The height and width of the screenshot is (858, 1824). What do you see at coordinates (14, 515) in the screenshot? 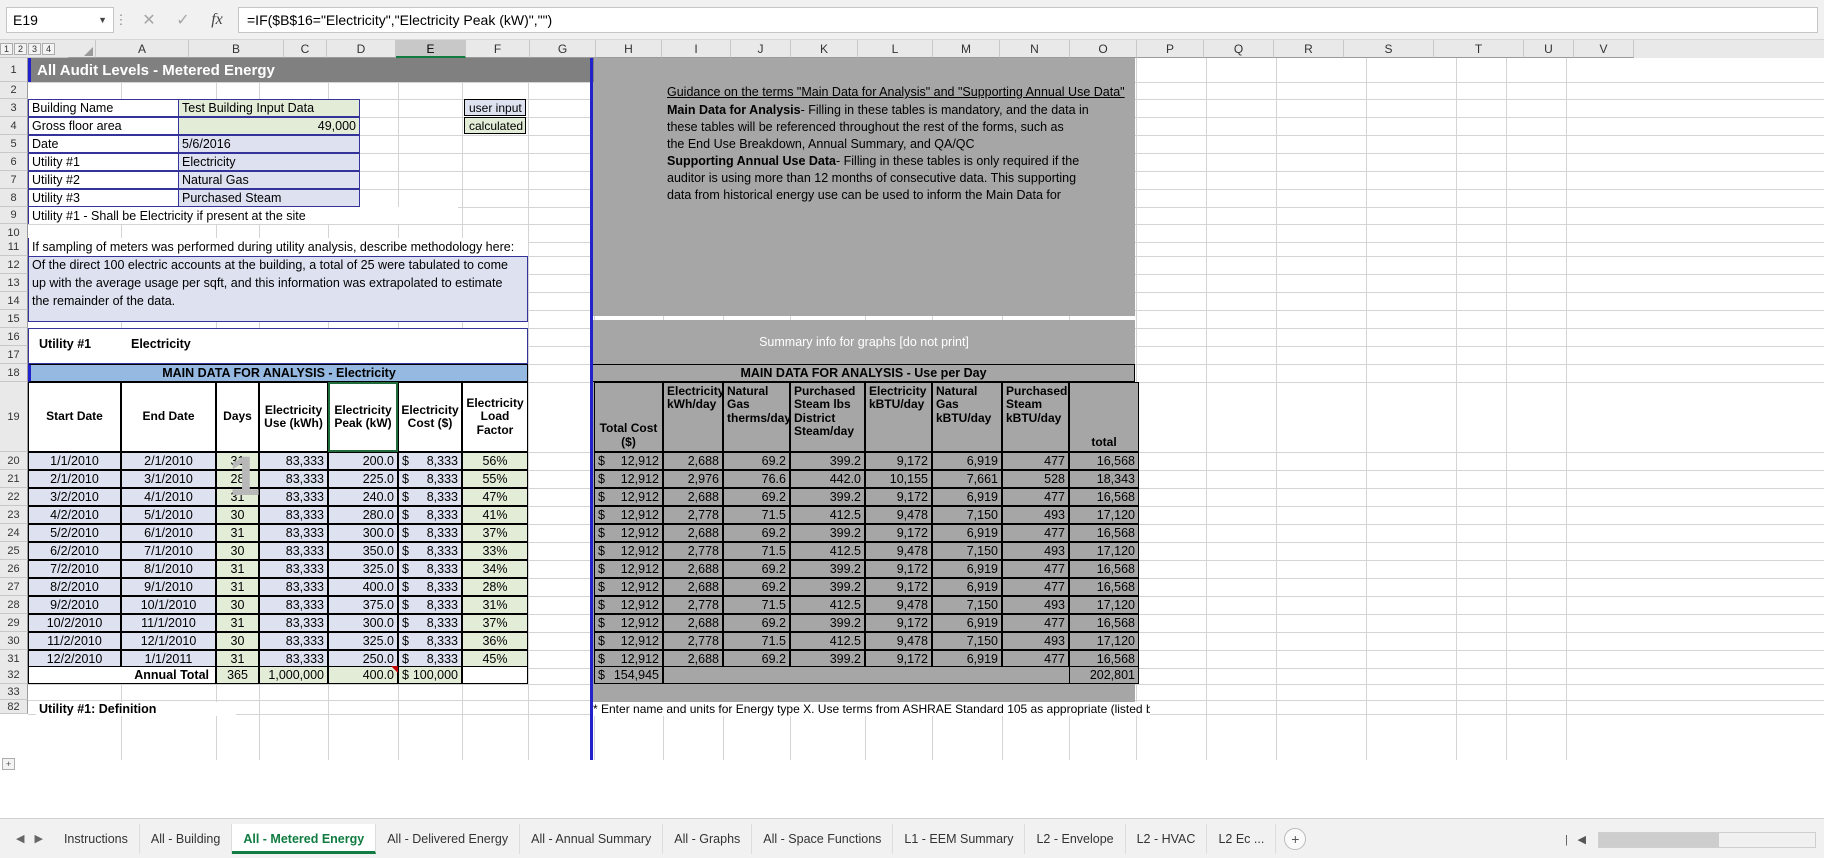
I see `row-header-23: 23` at bounding box center [14, 515].